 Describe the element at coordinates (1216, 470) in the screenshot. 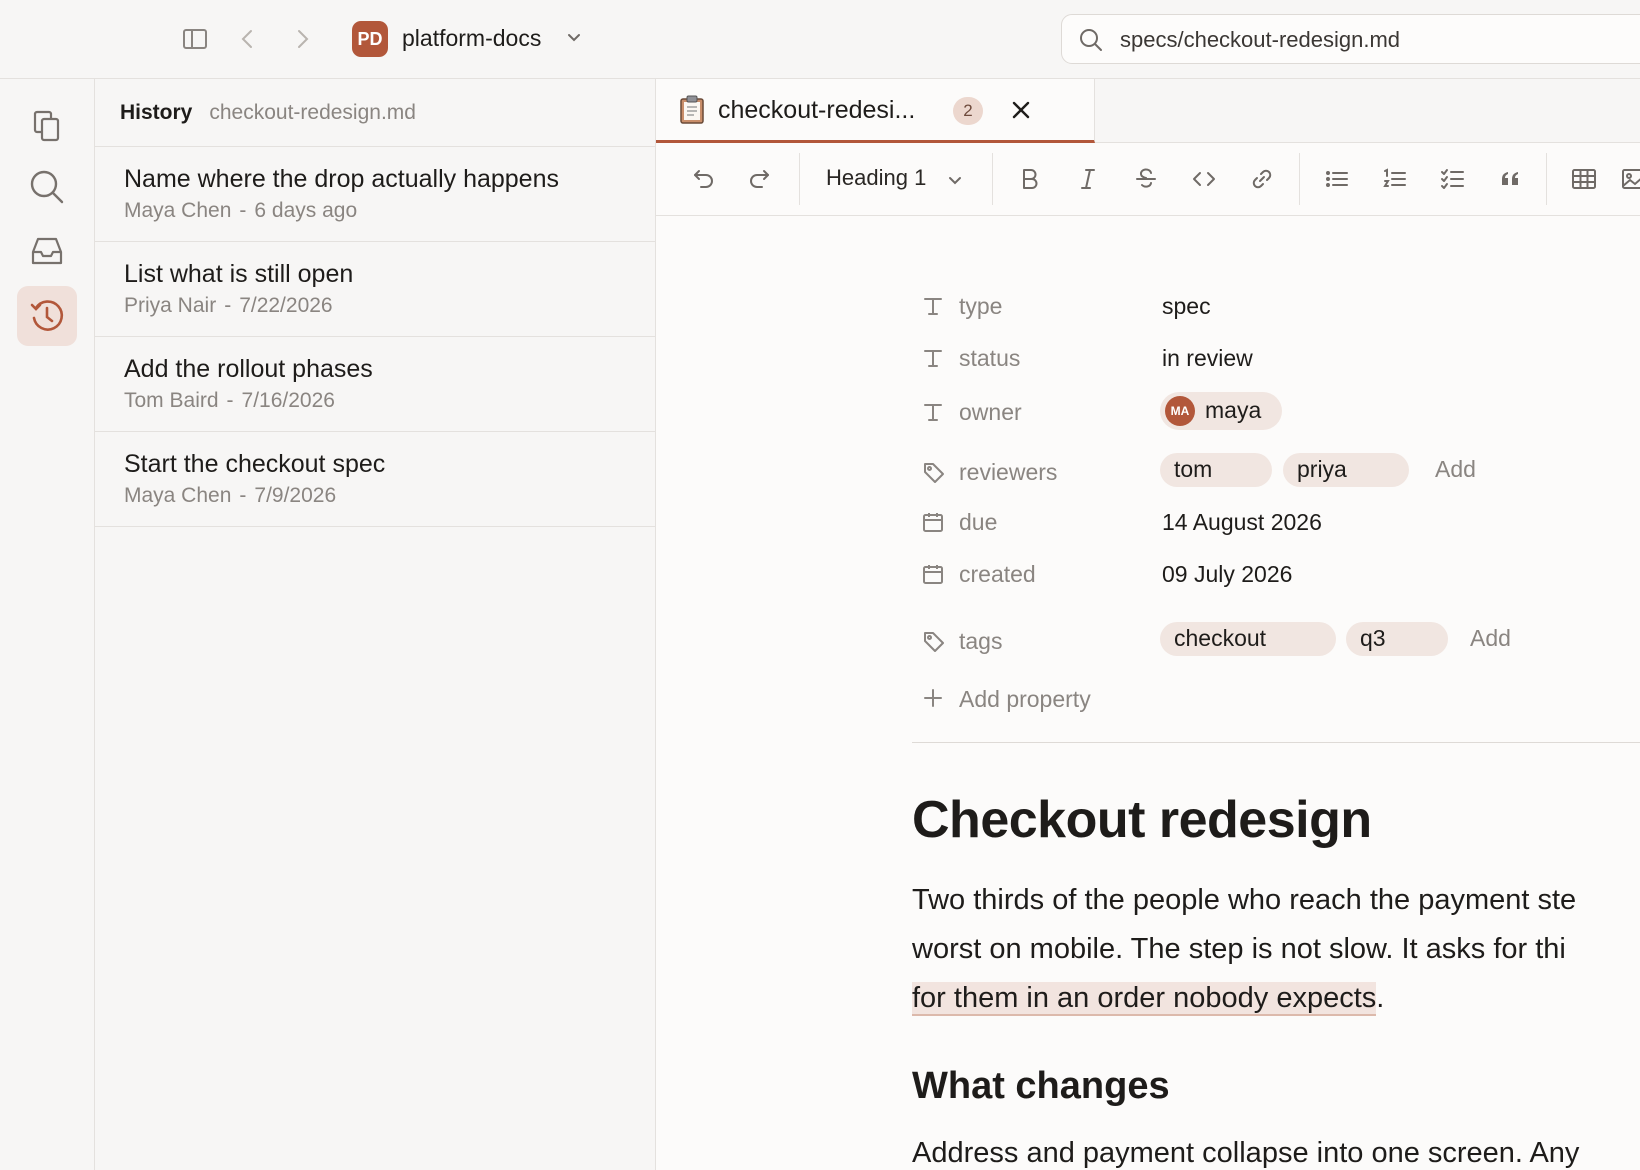

I see `reviewer-chip: tom` at that location.